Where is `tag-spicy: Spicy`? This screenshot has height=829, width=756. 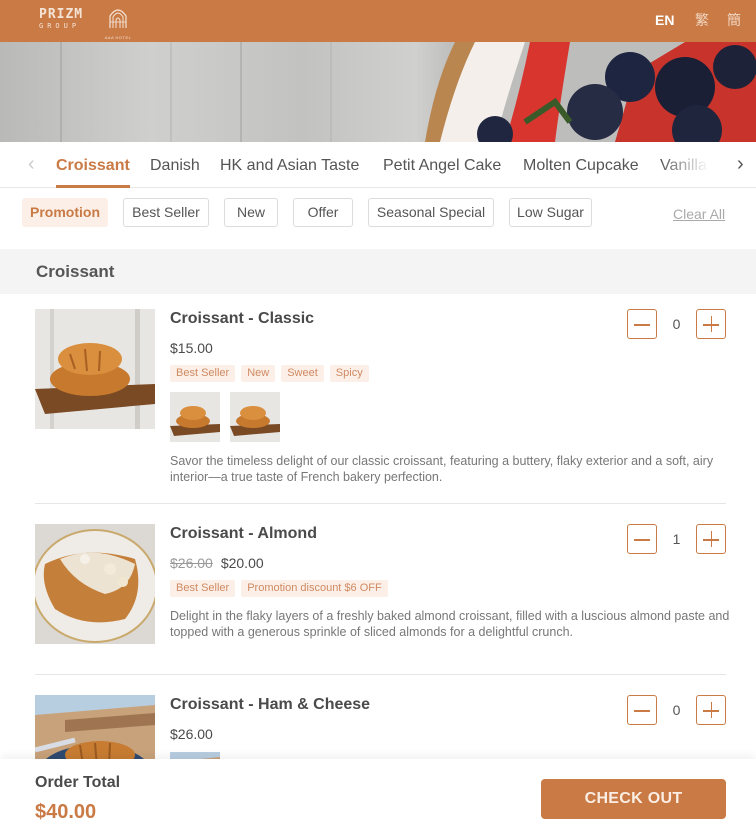 tag-spicy: Spicy is located at coordinates (349, 373).